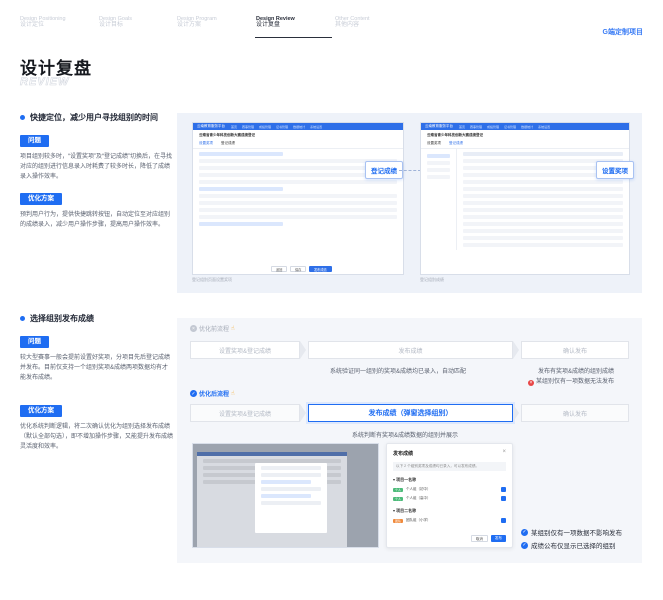 This screenshot has width=663, height=600. Describe the element at coordinates (576, 533) in the screenshot. I see `result-text-1: 某组别仅有一项数据不影响发布` at that location.